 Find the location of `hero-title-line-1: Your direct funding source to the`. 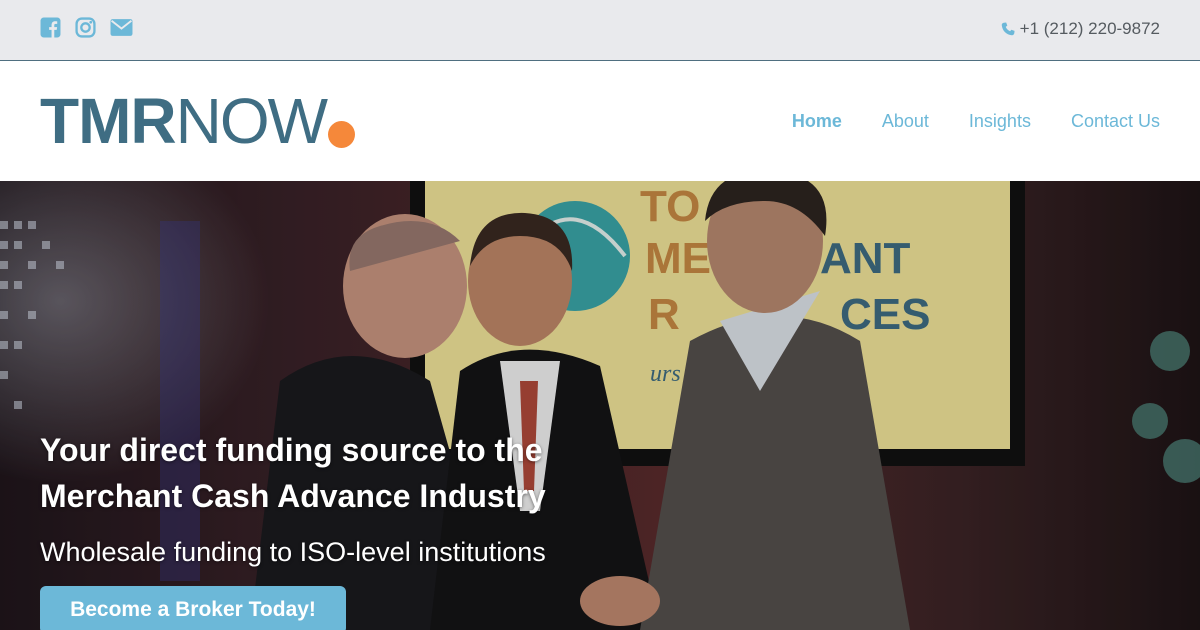

hero-title-line-1: Your direct funding source to the is located at coordinates (291, 450).